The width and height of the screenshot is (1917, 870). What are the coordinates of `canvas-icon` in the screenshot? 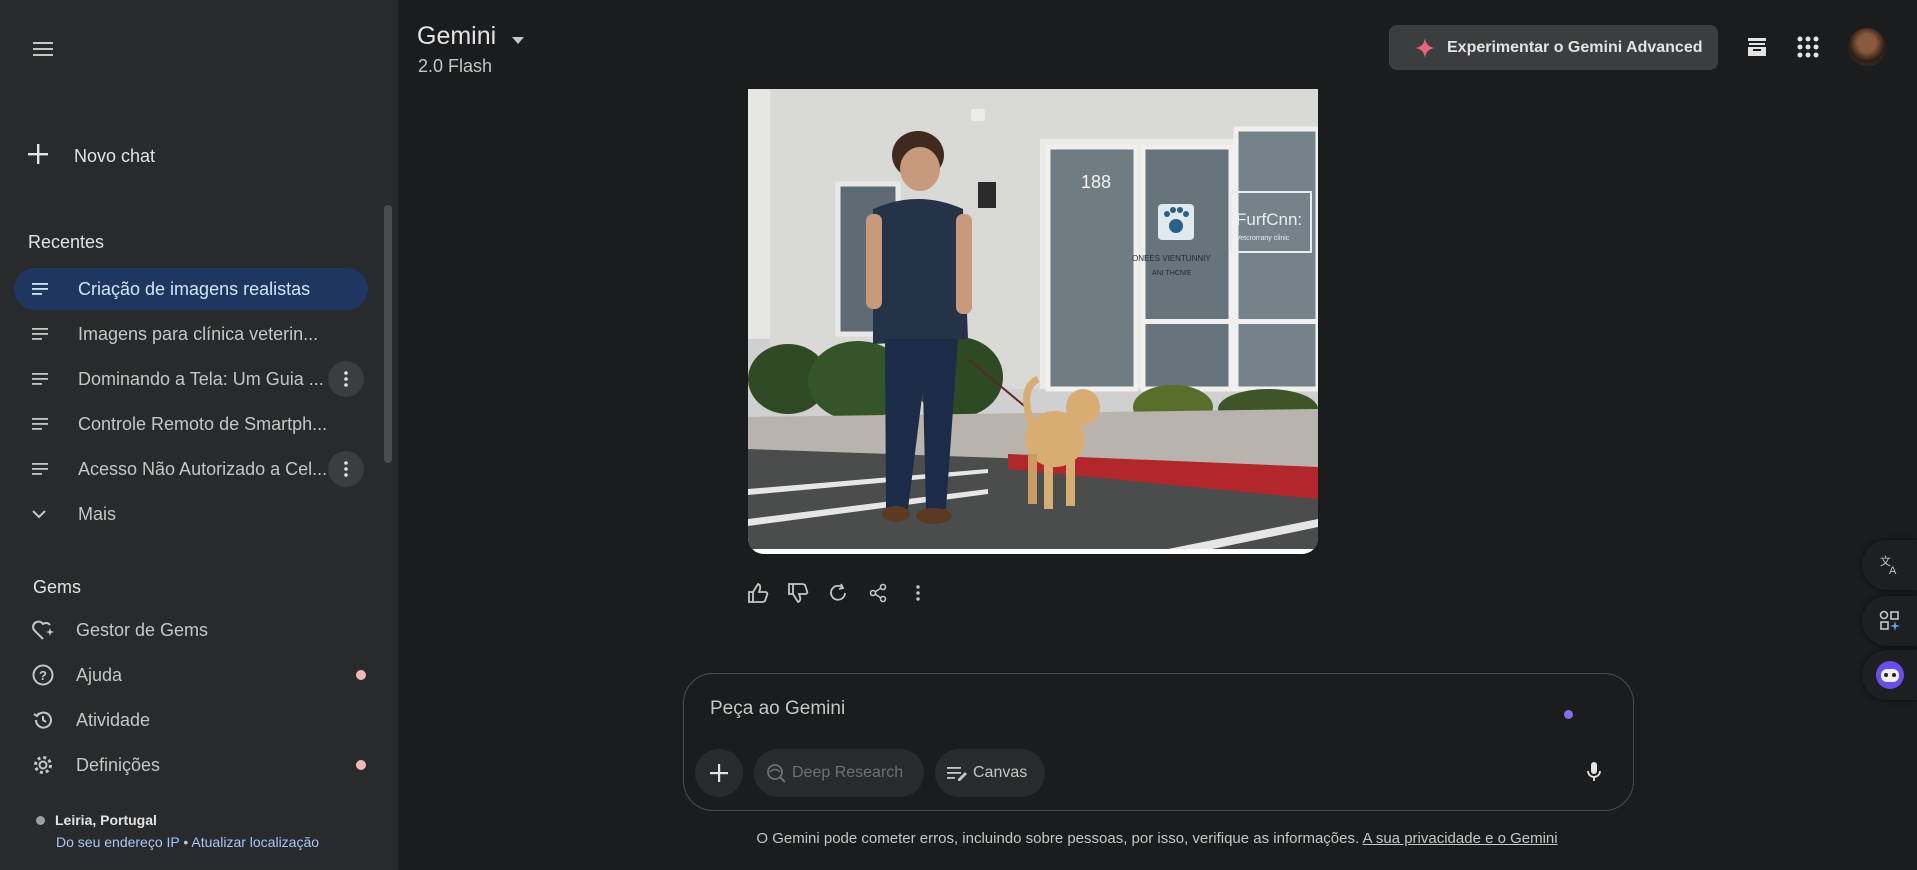 It's located at (957, 773).